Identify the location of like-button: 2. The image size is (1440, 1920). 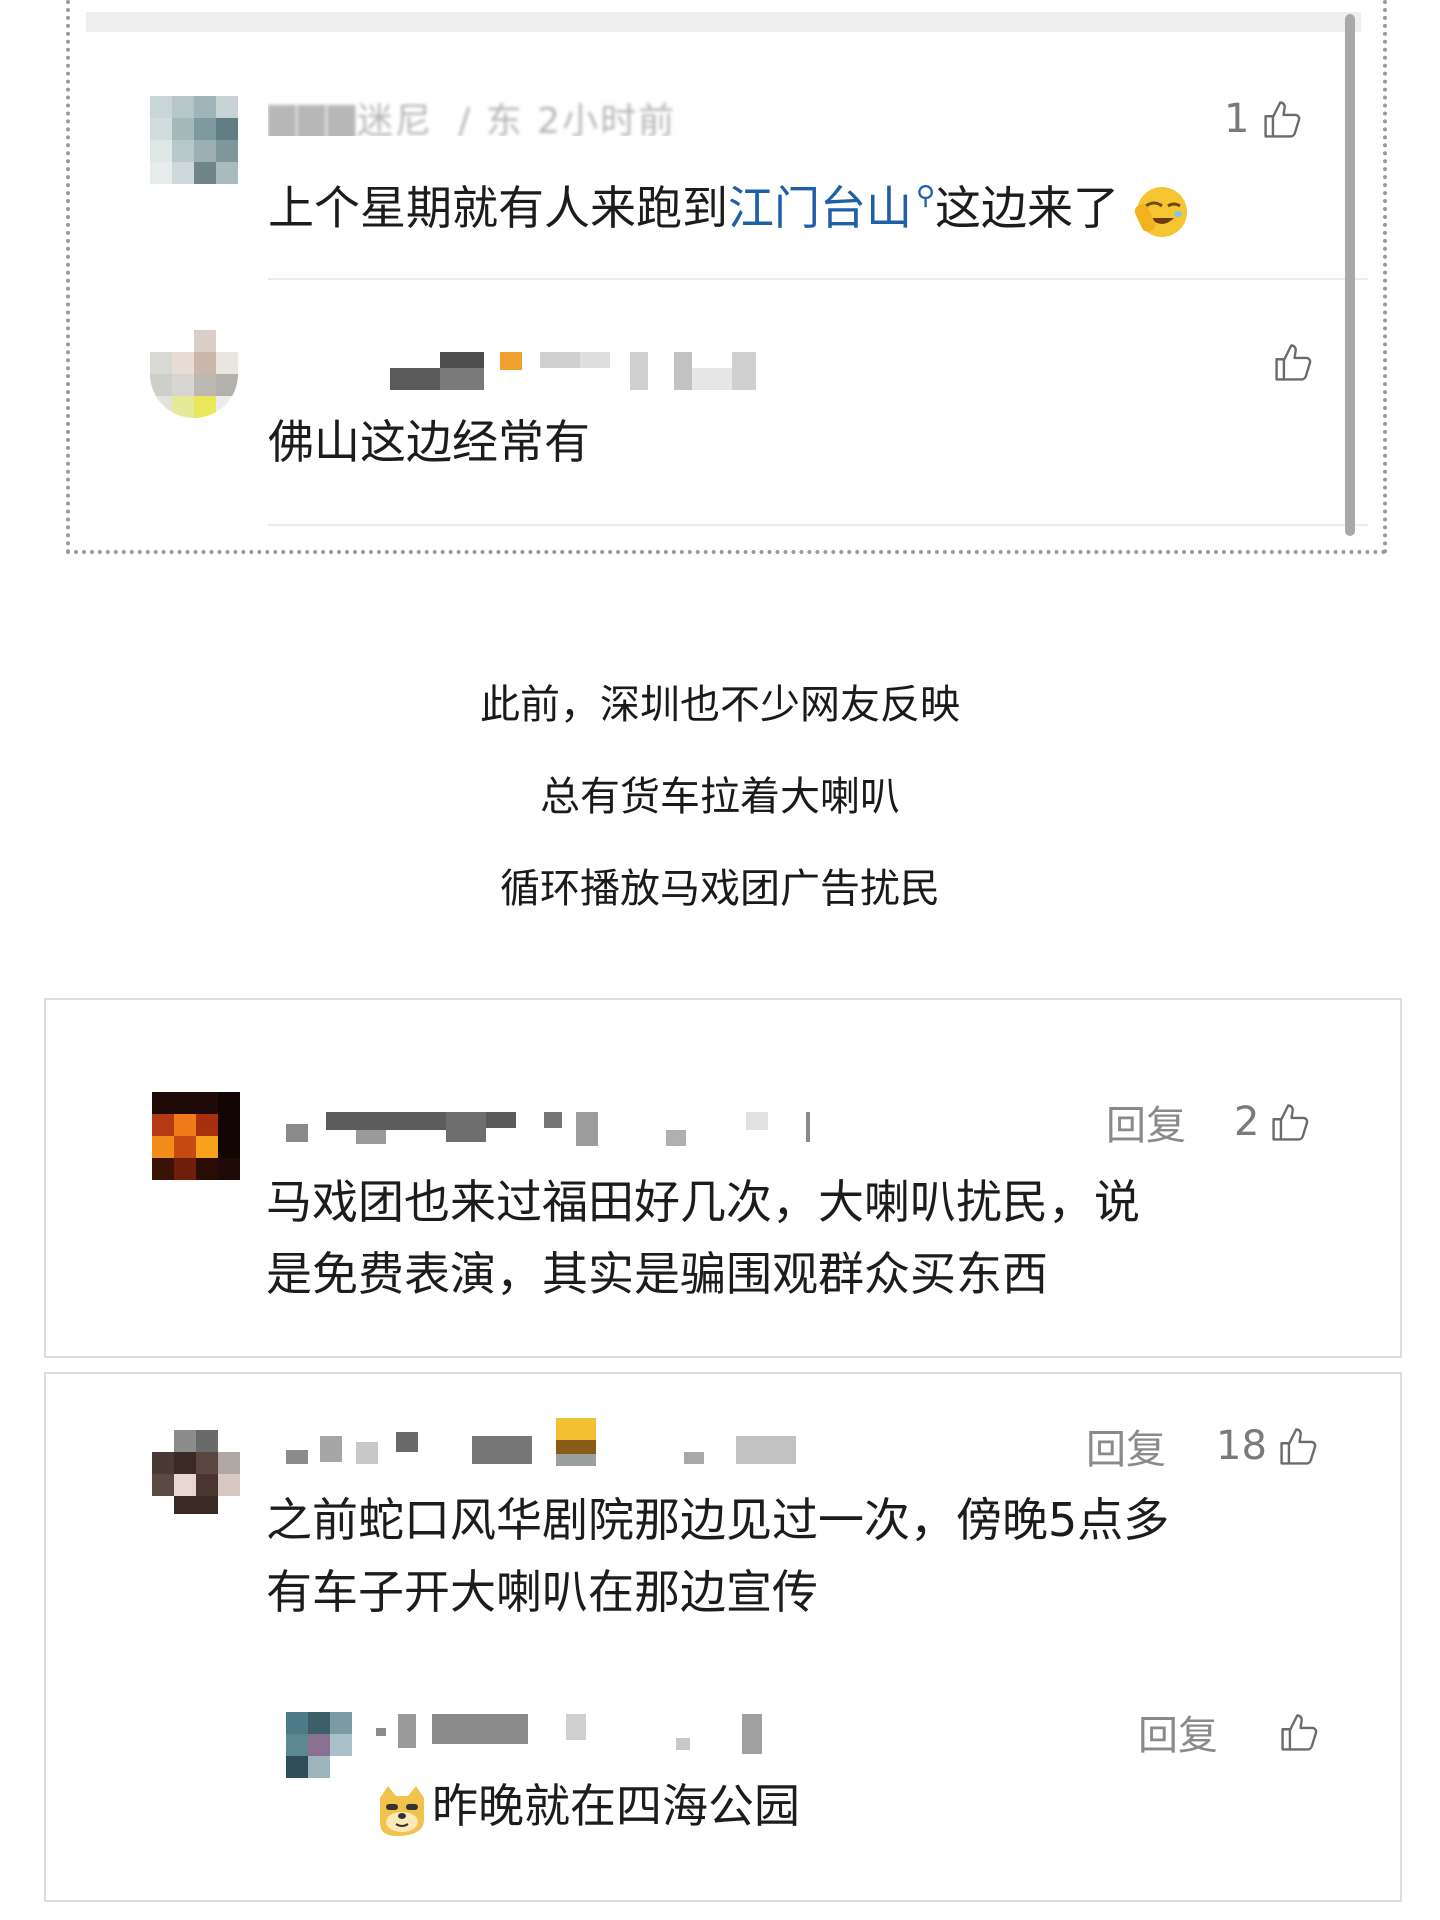
(1273, 1122).